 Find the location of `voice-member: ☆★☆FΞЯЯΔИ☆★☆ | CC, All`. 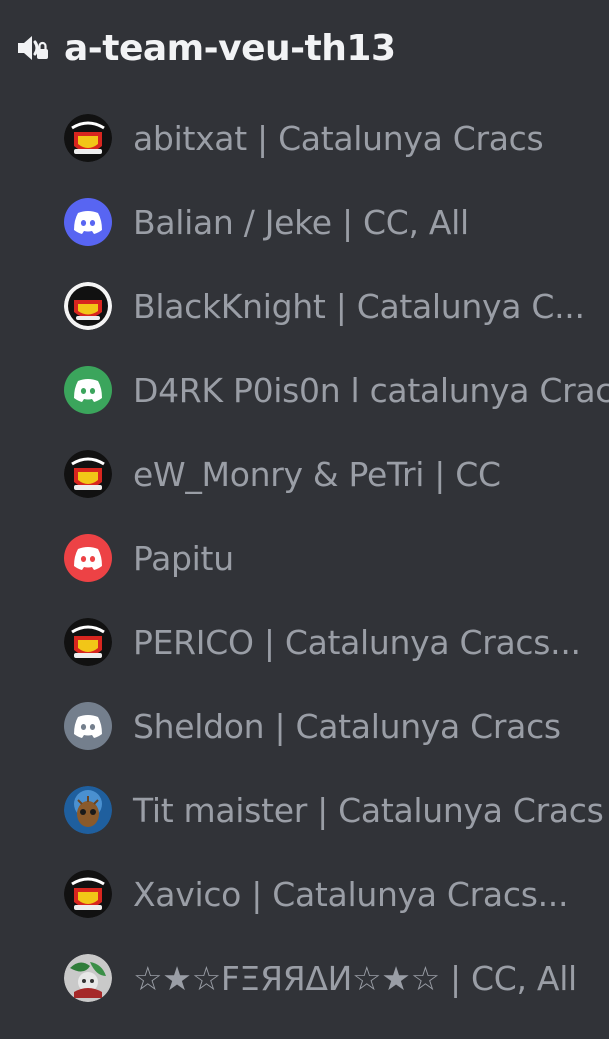

voice-member: ☆★☆FΞЯЯΔИ☆★☆ | CC, All is located at coordinates (304, 978).